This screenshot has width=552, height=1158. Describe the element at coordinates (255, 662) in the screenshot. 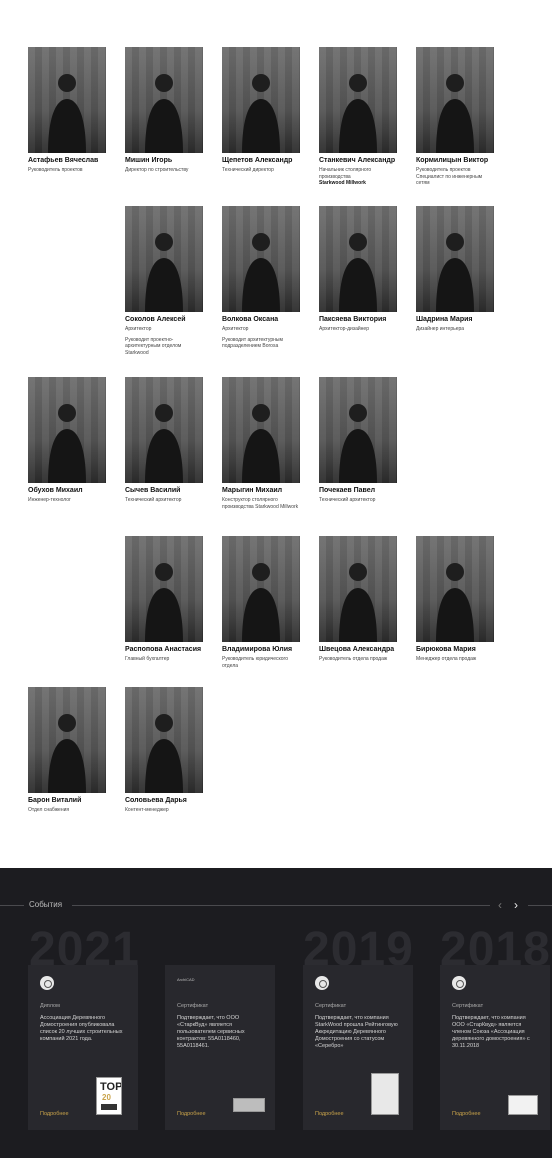

I see `team-member-role: Руководитель юридического отдела` at that location.